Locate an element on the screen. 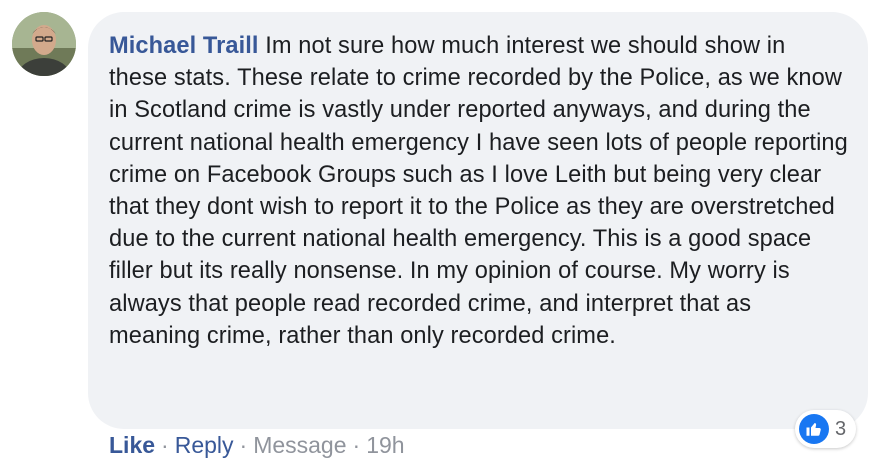  comment-actions: Like · Reply · Message · 19h is located at coordinates (257, 445).